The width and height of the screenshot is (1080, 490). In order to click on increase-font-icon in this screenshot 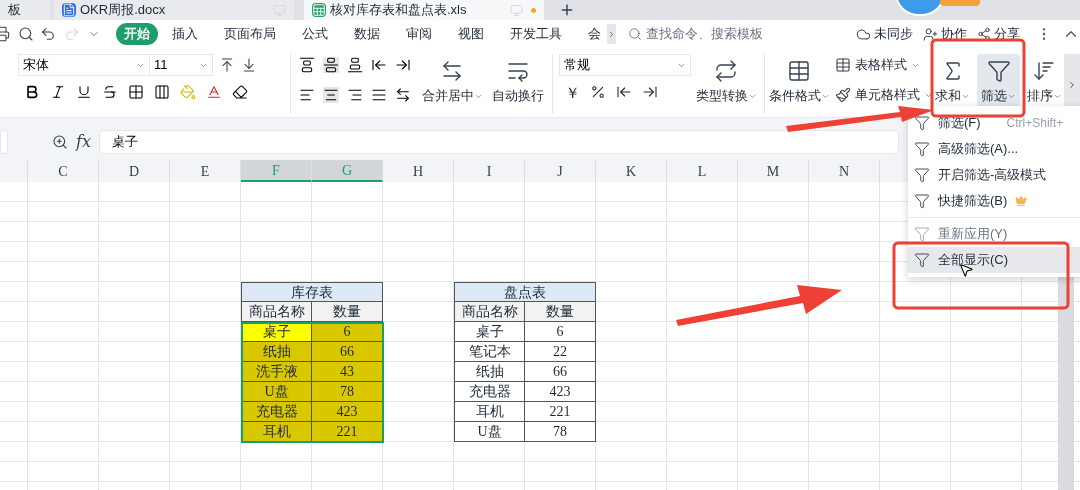, I will do `click(227, 65)`.